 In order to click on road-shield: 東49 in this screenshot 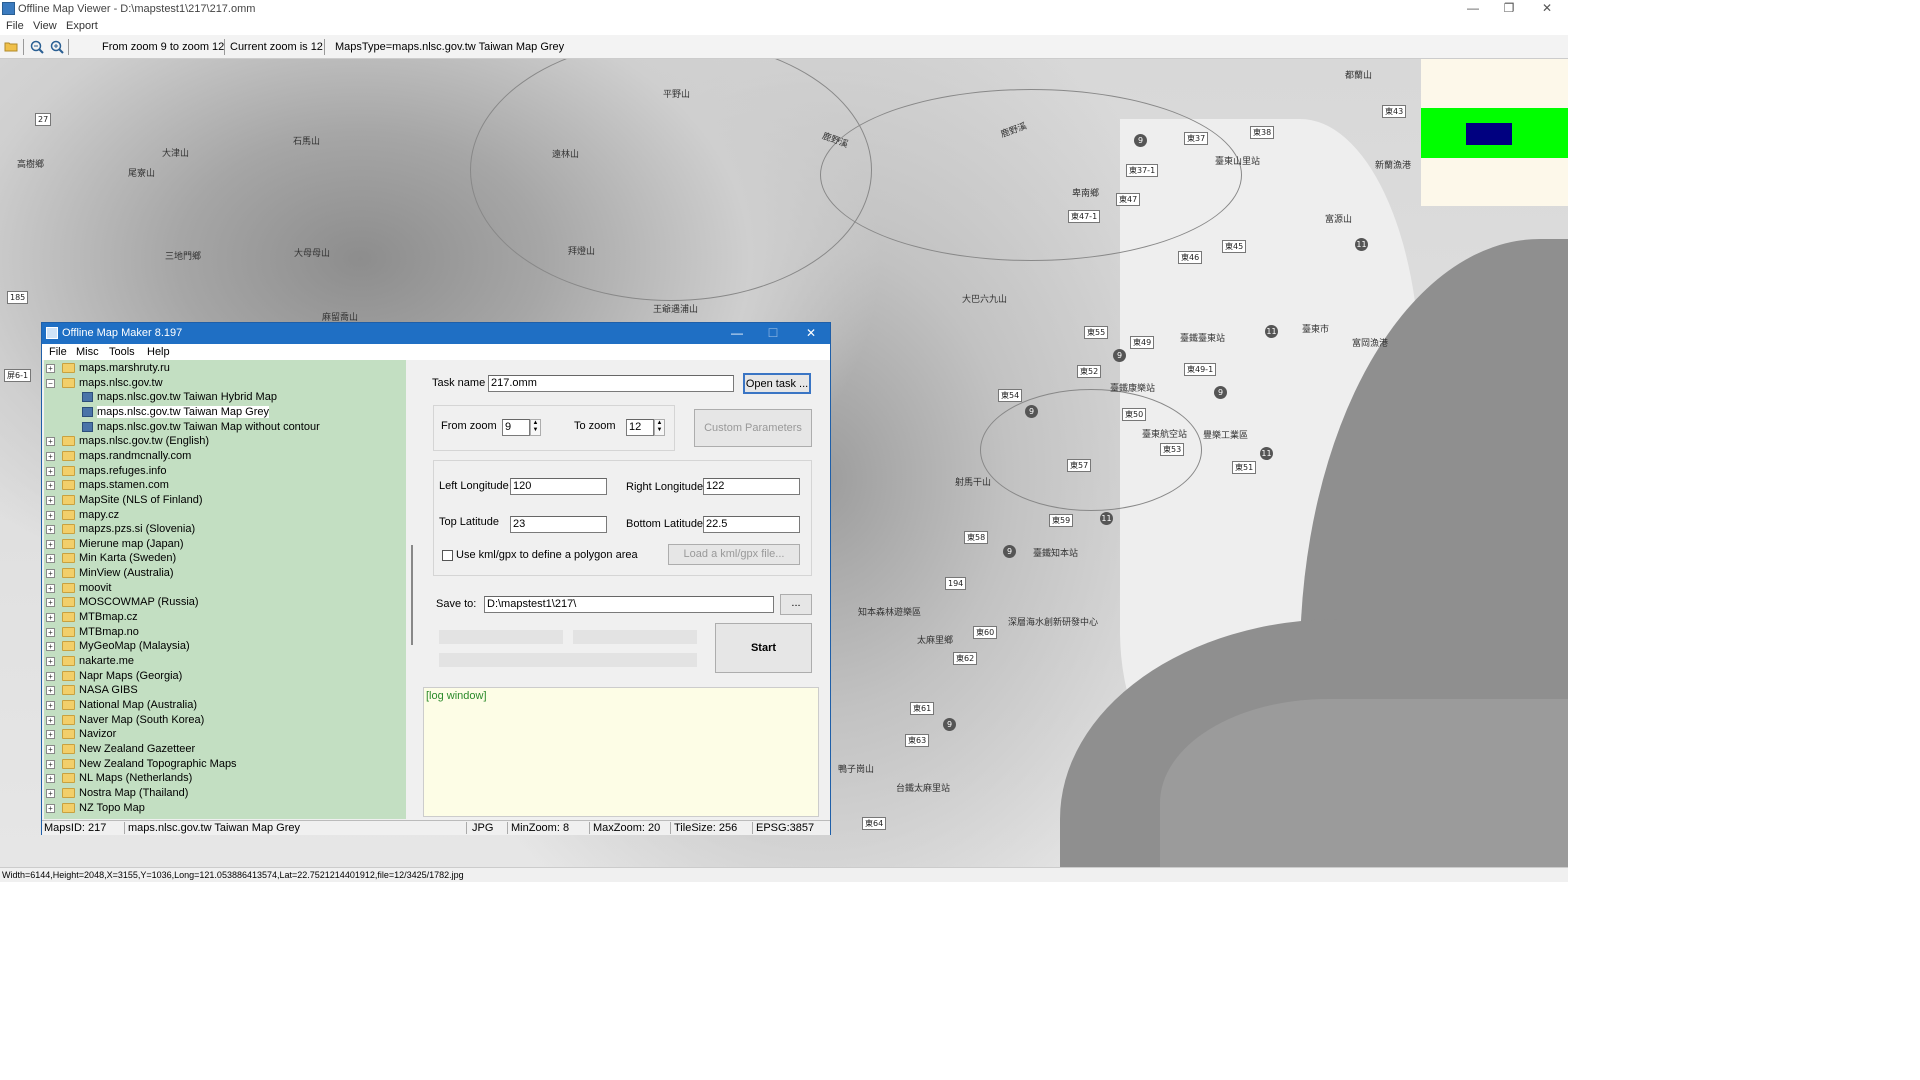, I will do `click(1142, 342)`.